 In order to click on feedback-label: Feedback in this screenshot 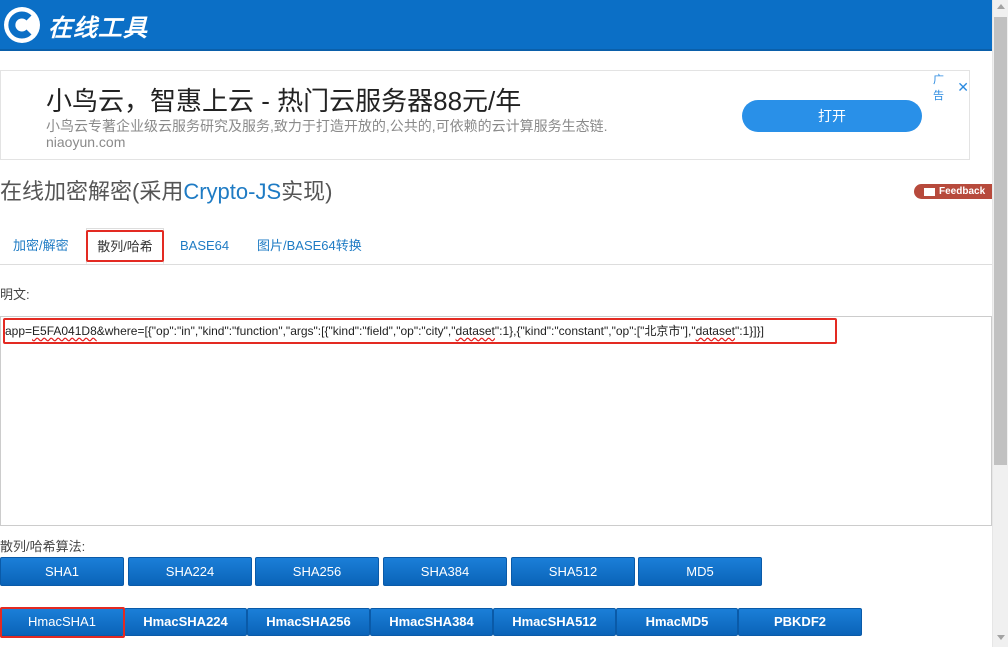, I will do `click(962, 191)`.